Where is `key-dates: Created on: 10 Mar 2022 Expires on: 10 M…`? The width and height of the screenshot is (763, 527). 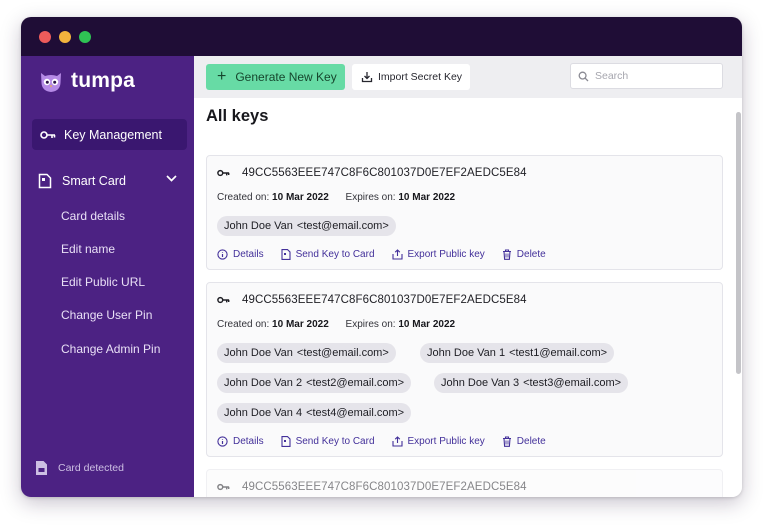 key-dates: Created on: 10 Mar 2022 Expires on: 10 M… is located at coordinates (336, 324).